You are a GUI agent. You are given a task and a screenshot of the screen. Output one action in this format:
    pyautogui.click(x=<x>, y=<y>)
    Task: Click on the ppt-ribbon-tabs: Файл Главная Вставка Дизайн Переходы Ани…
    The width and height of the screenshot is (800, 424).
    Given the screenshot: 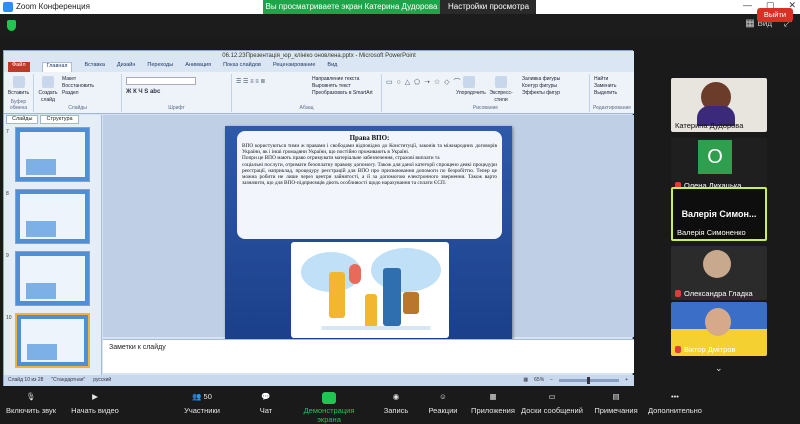 What is the action you would take?
    pyautogui.click(x=319, y=67)
    